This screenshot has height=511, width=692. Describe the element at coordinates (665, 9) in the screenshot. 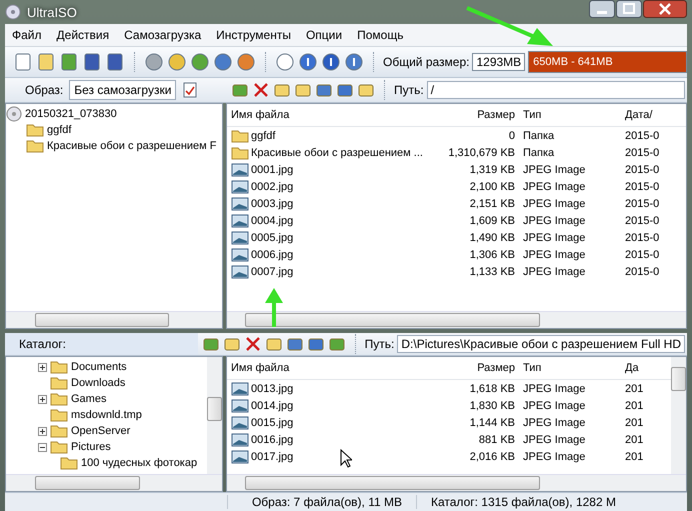

I see `close-button` at that location.